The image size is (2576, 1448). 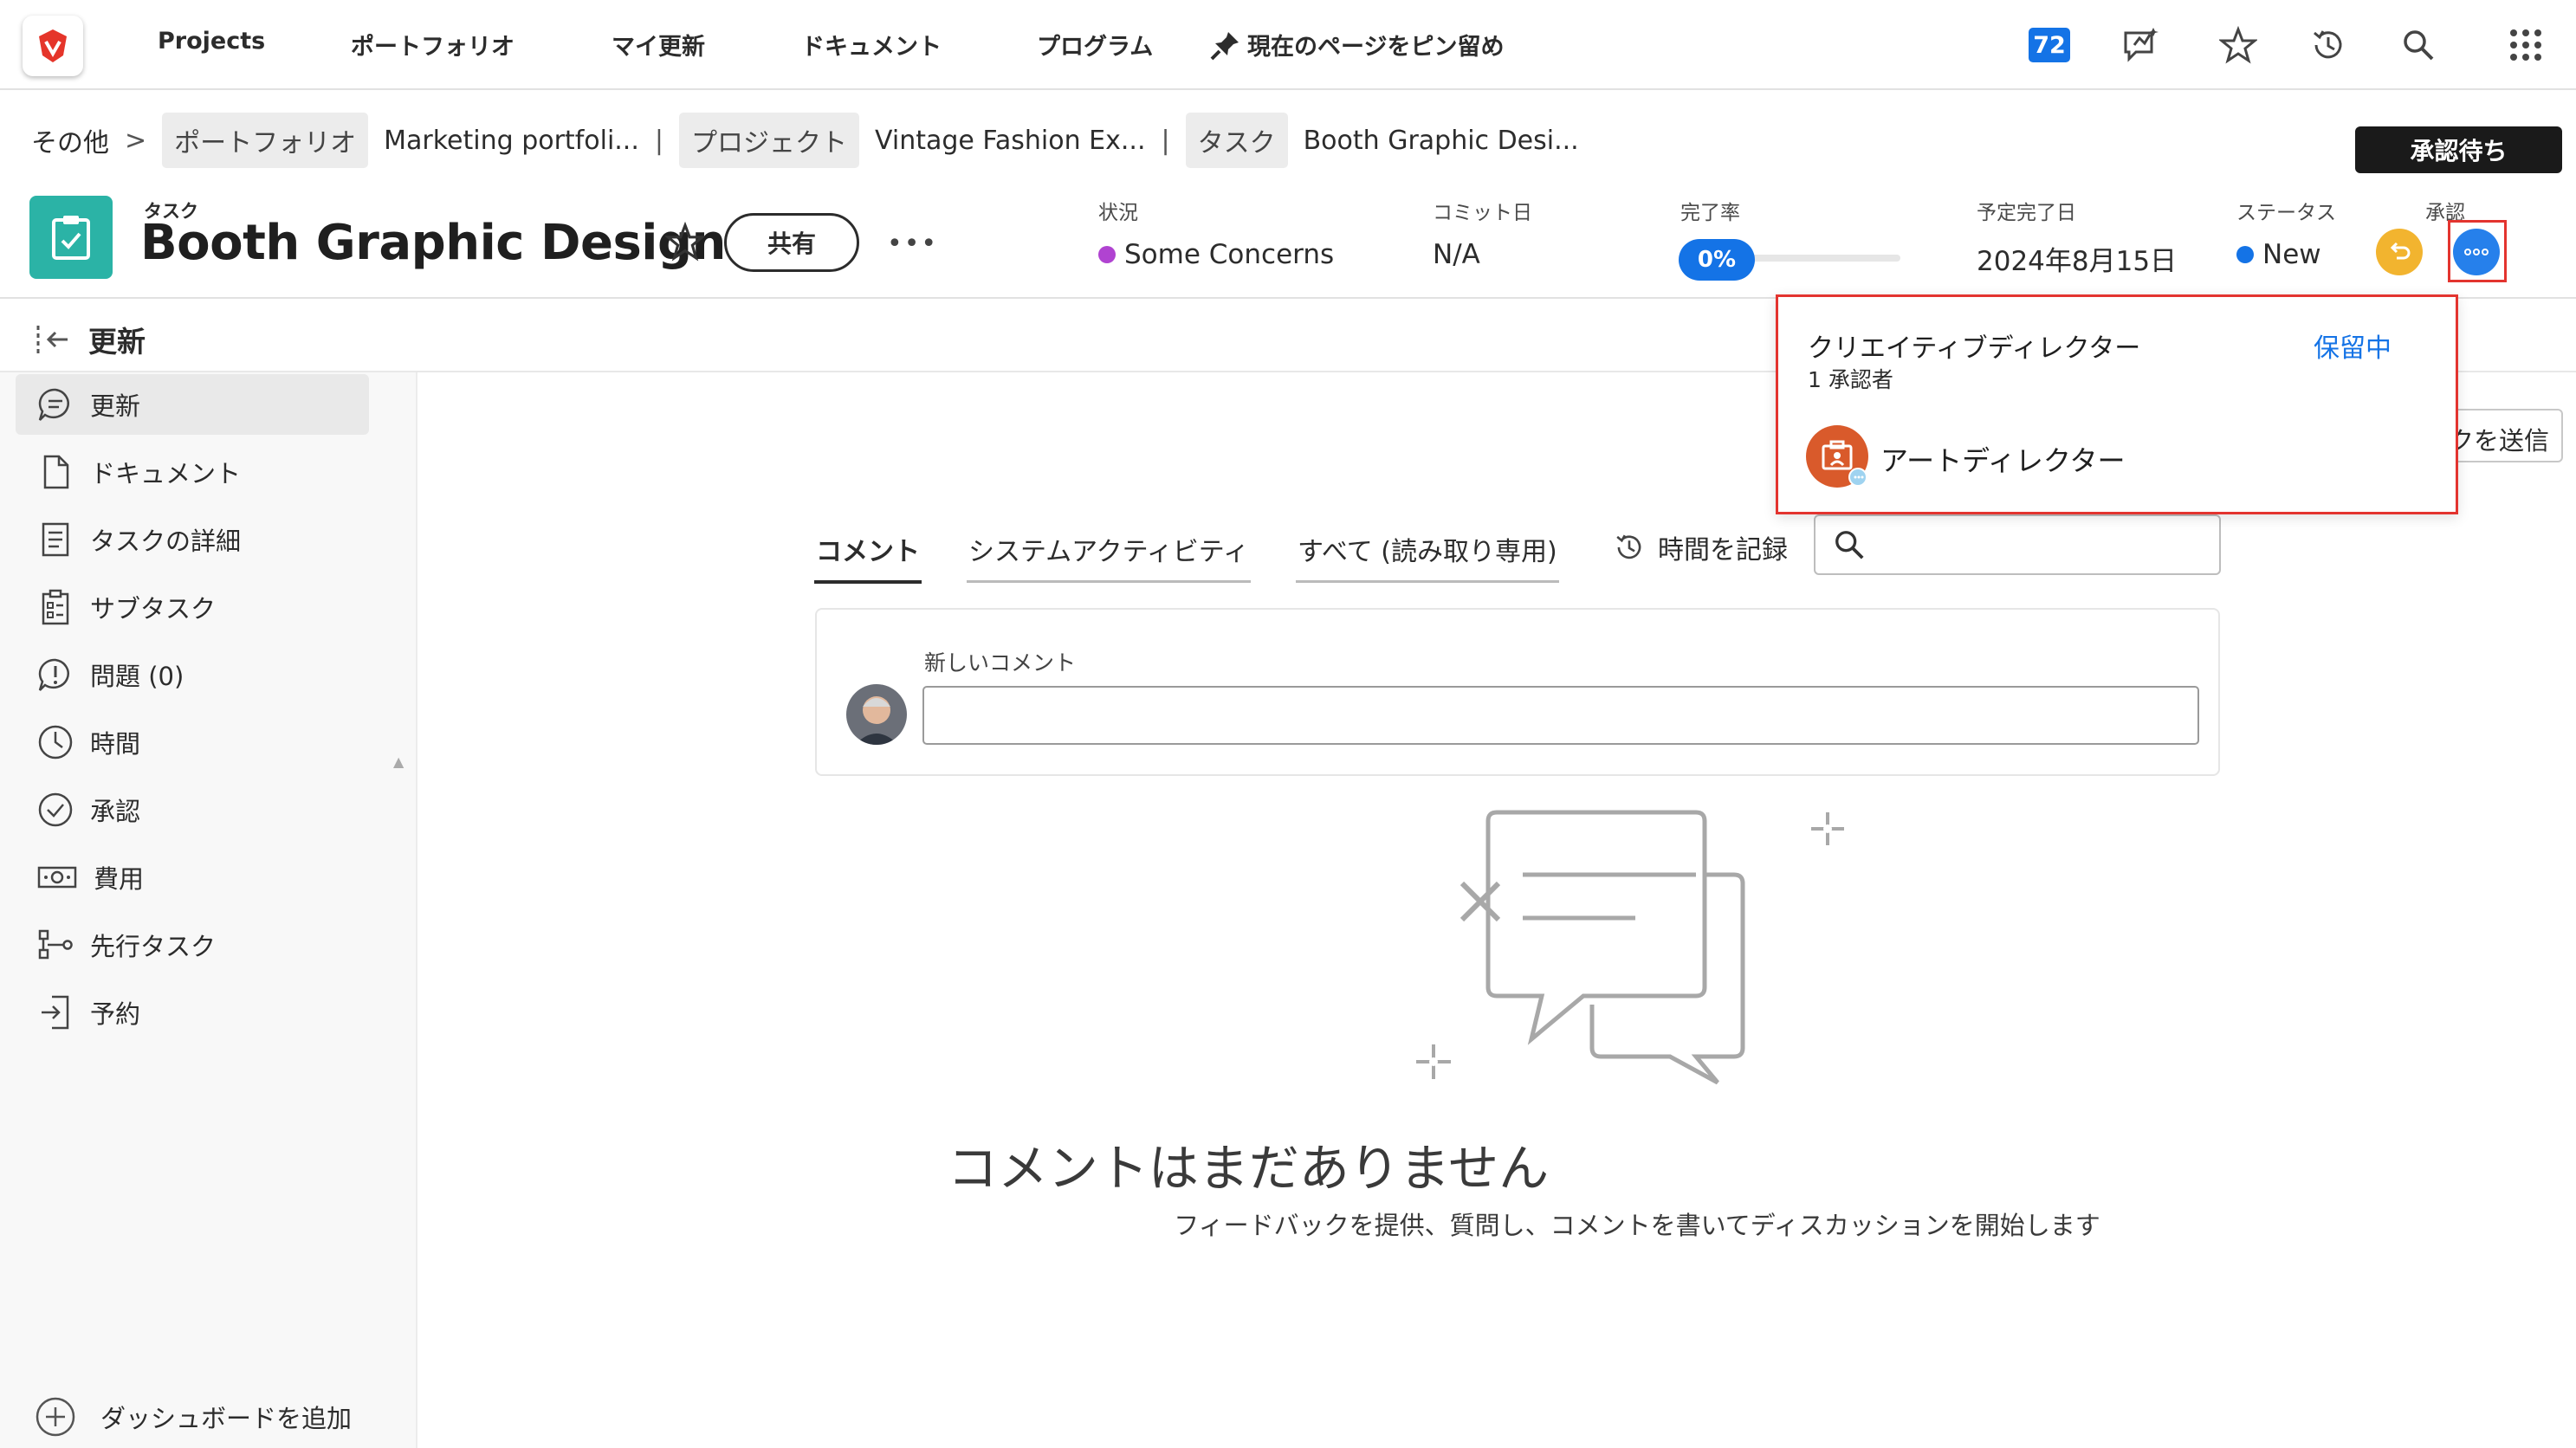 I want to click on sidebar-item-label: 予約, so click(x=115, y=1014).